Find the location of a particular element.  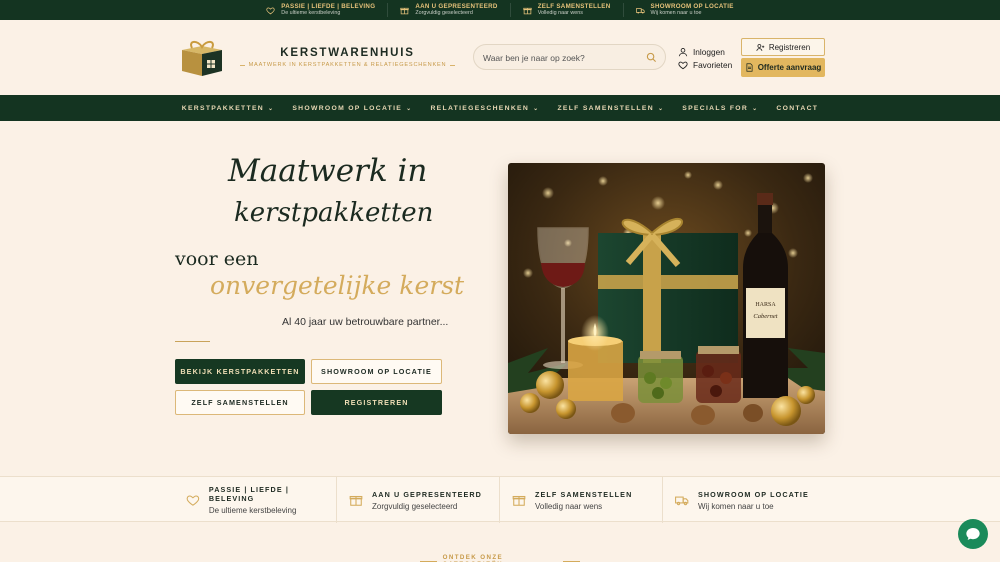

chat-bubble-icon is located at coordinates (973, 534).